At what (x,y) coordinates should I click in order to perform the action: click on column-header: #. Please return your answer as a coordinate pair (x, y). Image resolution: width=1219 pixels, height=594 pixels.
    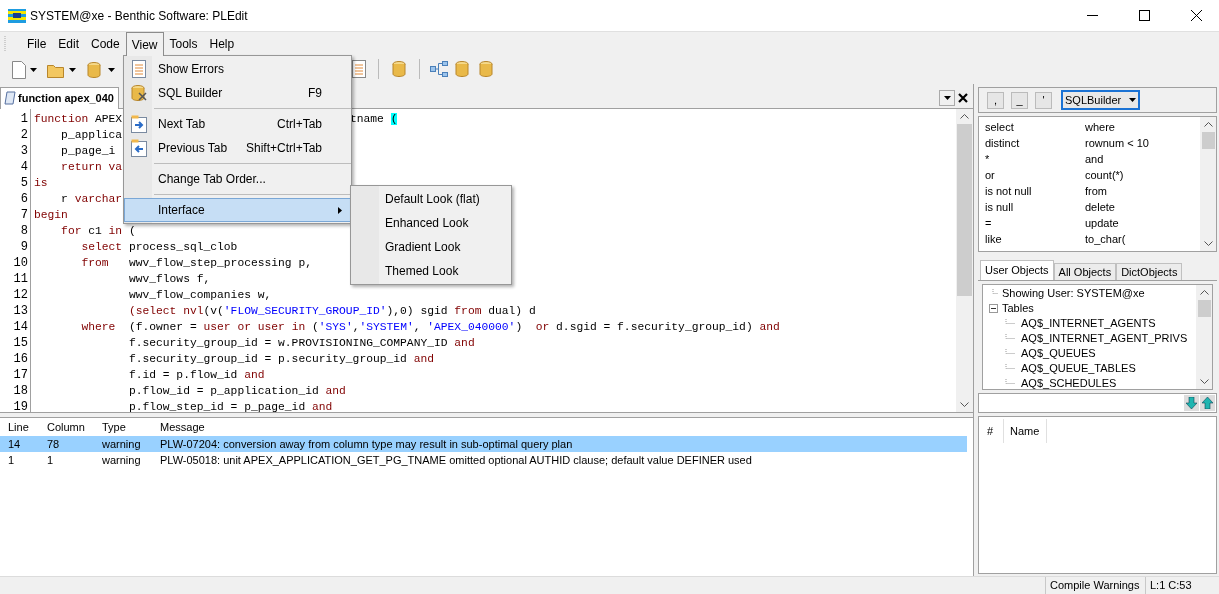
    Looking at the image, I should click on (991, 431).